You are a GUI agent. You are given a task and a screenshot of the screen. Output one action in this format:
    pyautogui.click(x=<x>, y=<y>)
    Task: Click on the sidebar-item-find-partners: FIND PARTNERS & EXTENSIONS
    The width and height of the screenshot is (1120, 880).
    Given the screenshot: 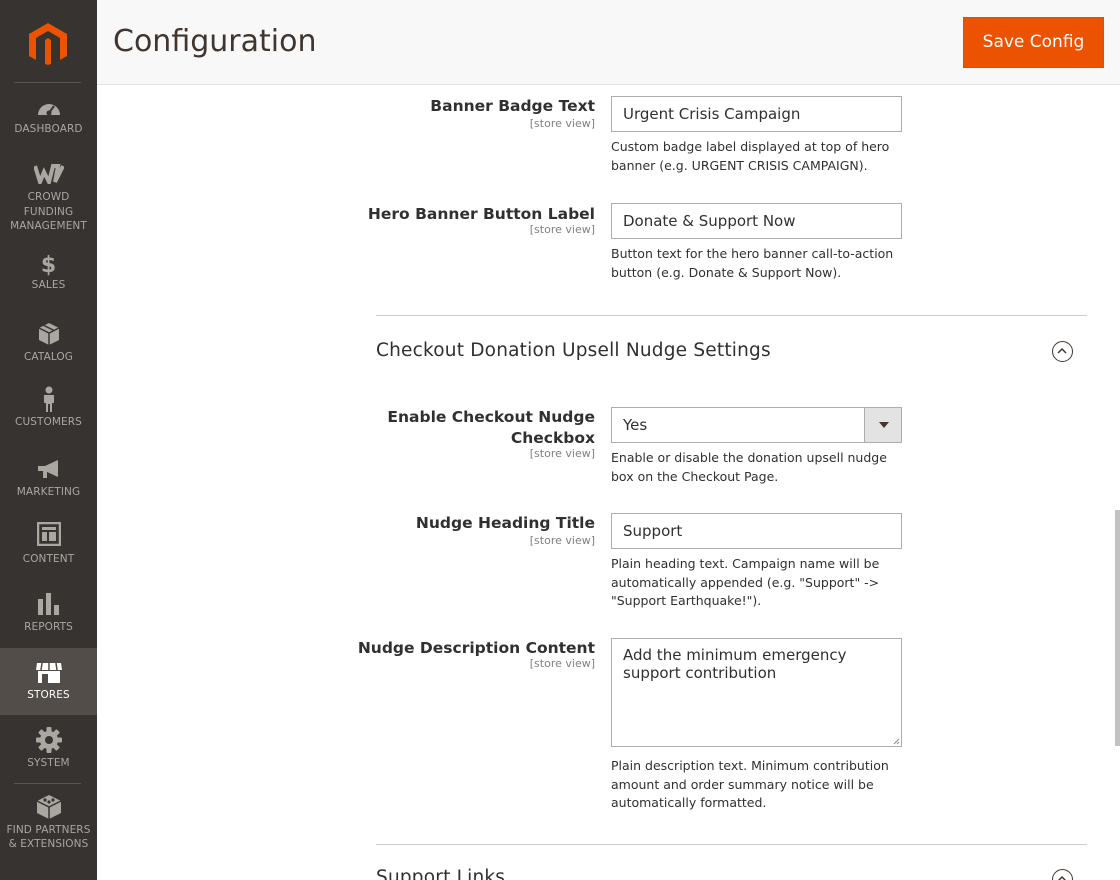 What is the action you would take?
    pyautogui.click(x=48, y=825)
    